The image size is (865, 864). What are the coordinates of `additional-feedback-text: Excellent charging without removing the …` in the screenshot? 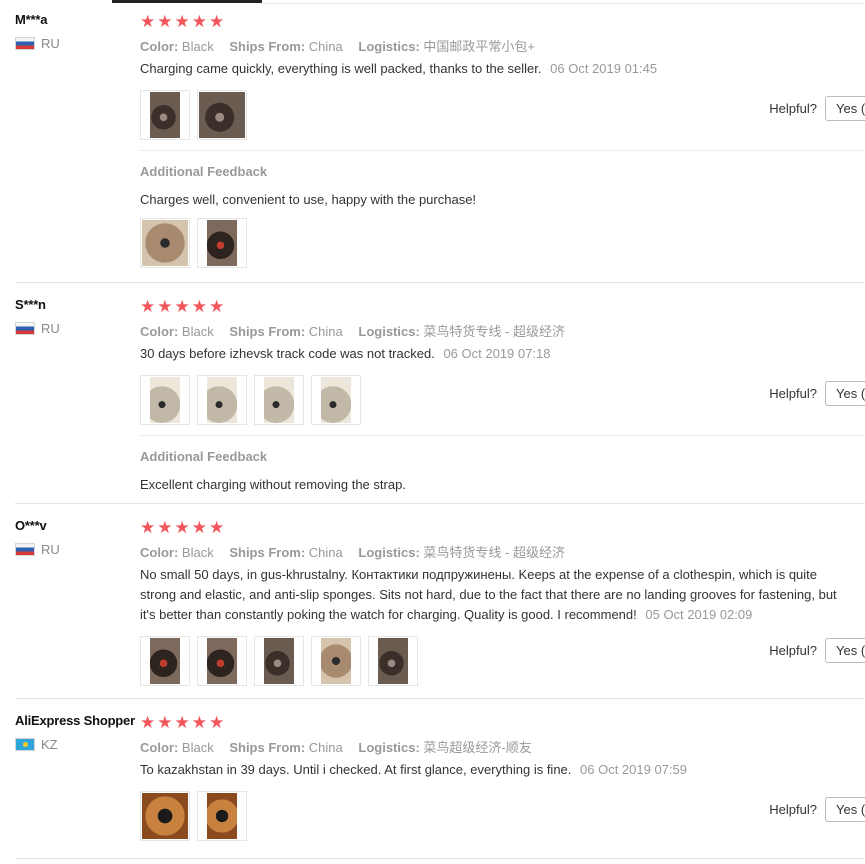 It's located at (273, 484).